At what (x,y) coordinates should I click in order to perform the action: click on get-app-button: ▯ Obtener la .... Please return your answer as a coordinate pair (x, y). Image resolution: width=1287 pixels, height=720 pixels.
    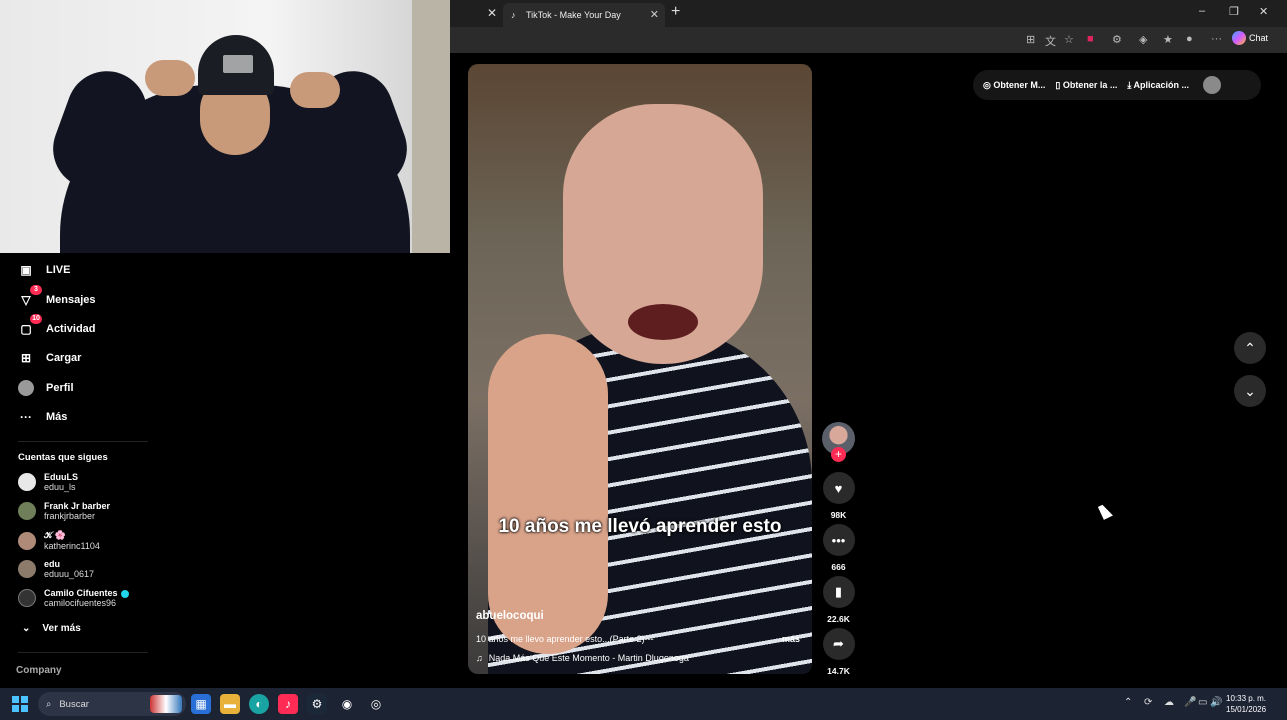
    Looking at the image, I should click on (1086, 85).